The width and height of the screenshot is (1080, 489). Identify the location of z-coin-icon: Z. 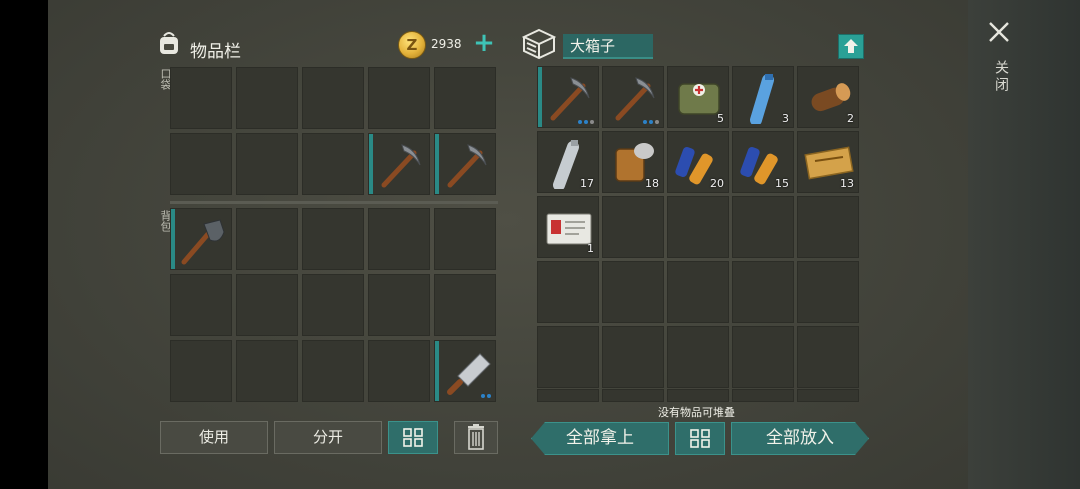
(412, 45).